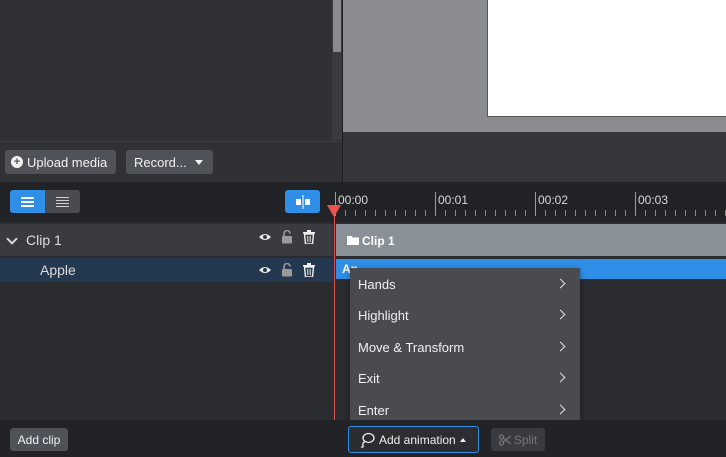 The height and width of the screenshot is (457, 726). I want to click on add-clip-label: Add clip, so click(39, 439).